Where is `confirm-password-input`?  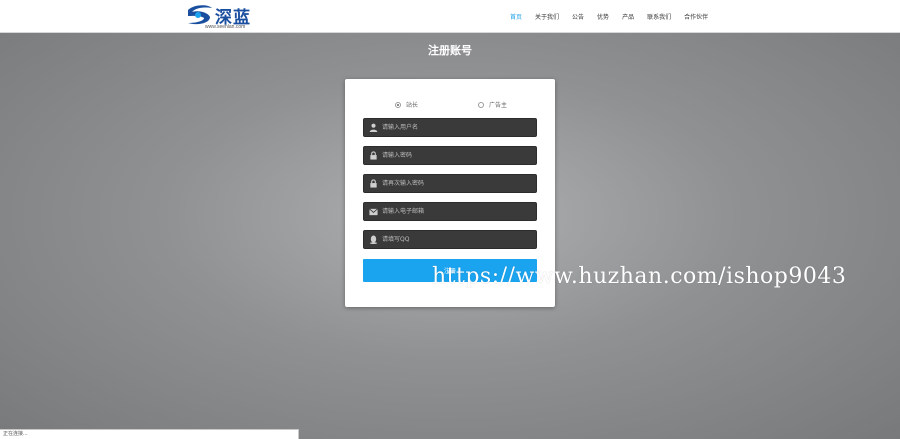
confirm-password-input is located at coordinates (458, 183).